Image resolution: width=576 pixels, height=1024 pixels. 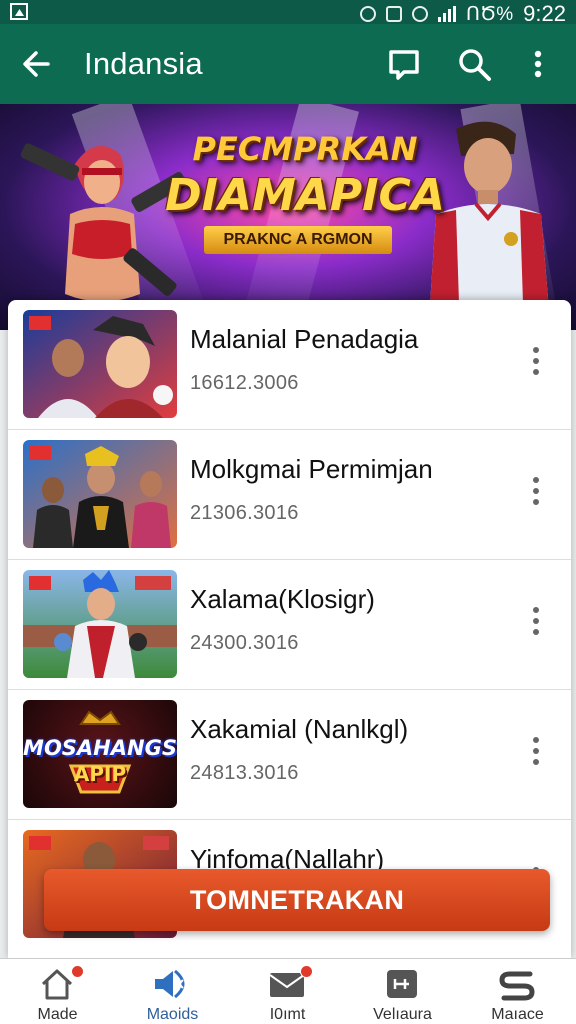 I want to click on chat-icon, so click(x=404, y=64).